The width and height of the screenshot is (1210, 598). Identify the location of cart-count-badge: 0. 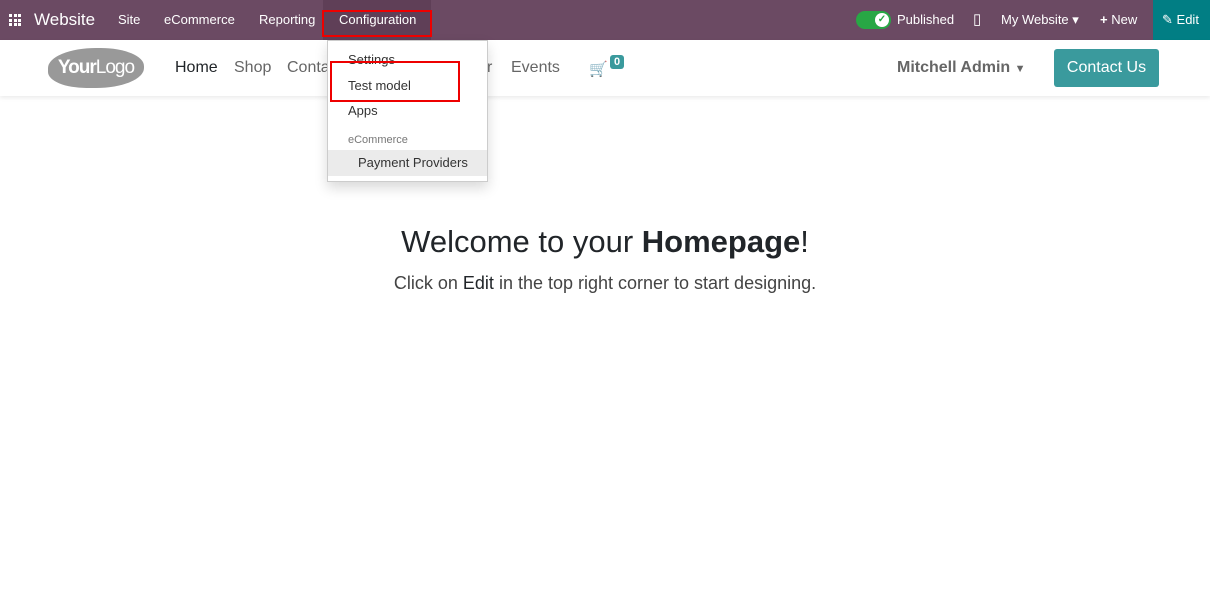
(617, 62).